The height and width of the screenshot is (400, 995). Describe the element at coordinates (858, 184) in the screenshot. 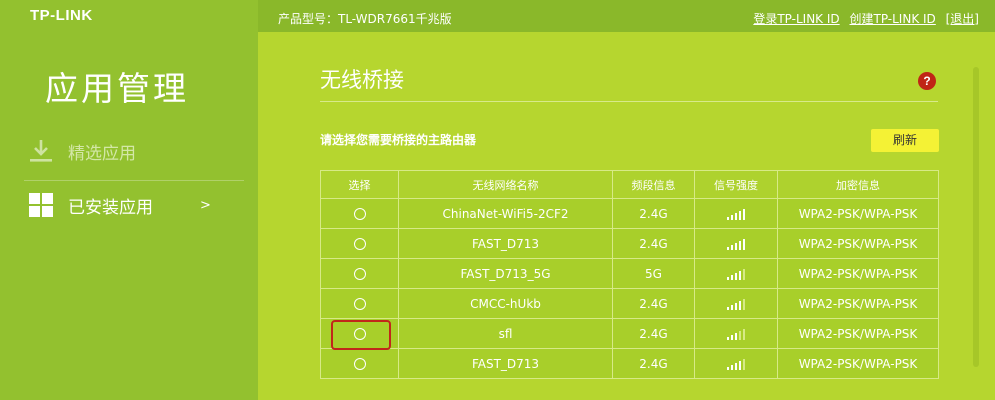

I see `column-header: 加密信息` at that location.